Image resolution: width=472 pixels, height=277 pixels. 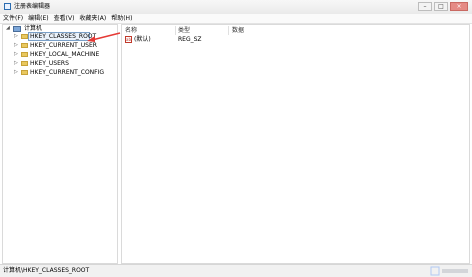 What do you see at coordinates (104, 37) in the screenshot?
I see `annotation-arrow` at bounding box center [104, 37].